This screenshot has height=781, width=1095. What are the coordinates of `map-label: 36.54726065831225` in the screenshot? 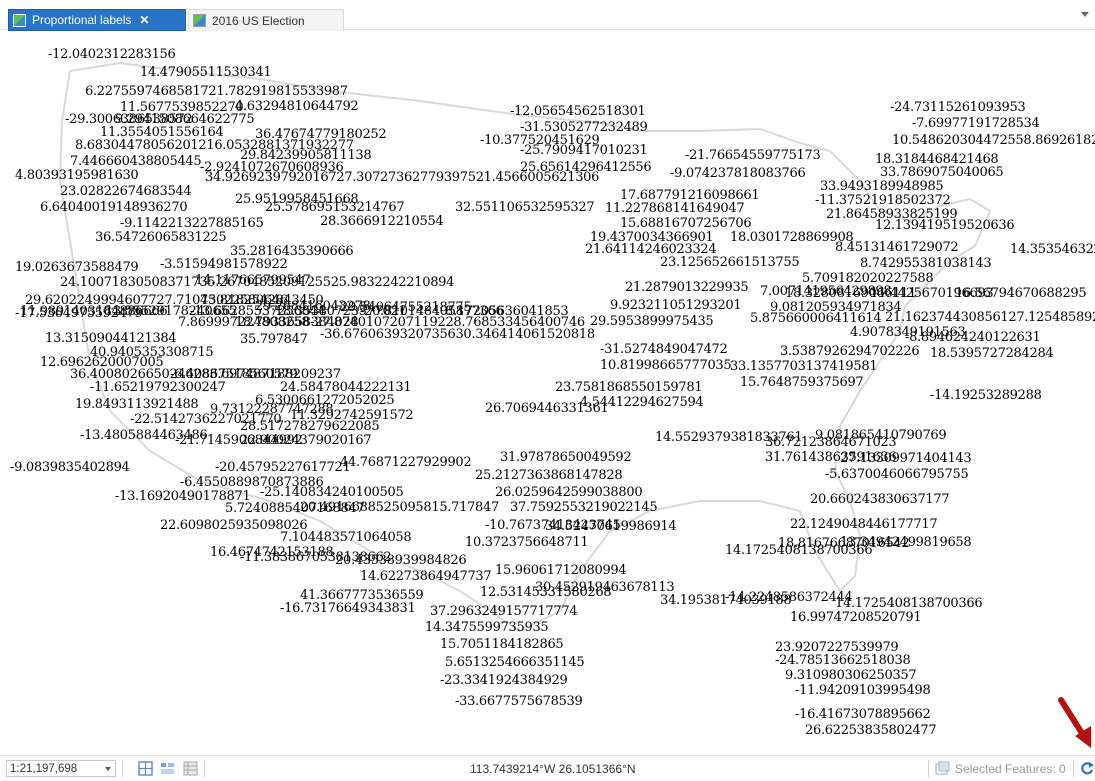 It's located at (161, 237).